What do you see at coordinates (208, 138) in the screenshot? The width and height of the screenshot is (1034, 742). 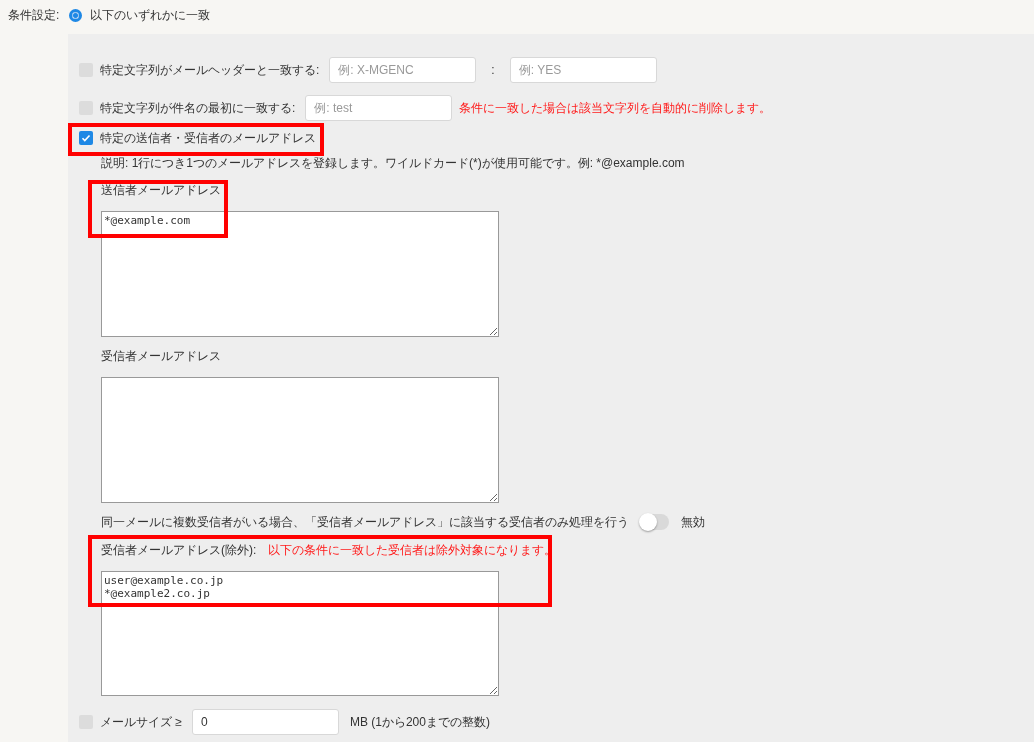 I see `condition-label: 特定の送信者・受信者のメールアドレス` at bounding box center [208, 138].